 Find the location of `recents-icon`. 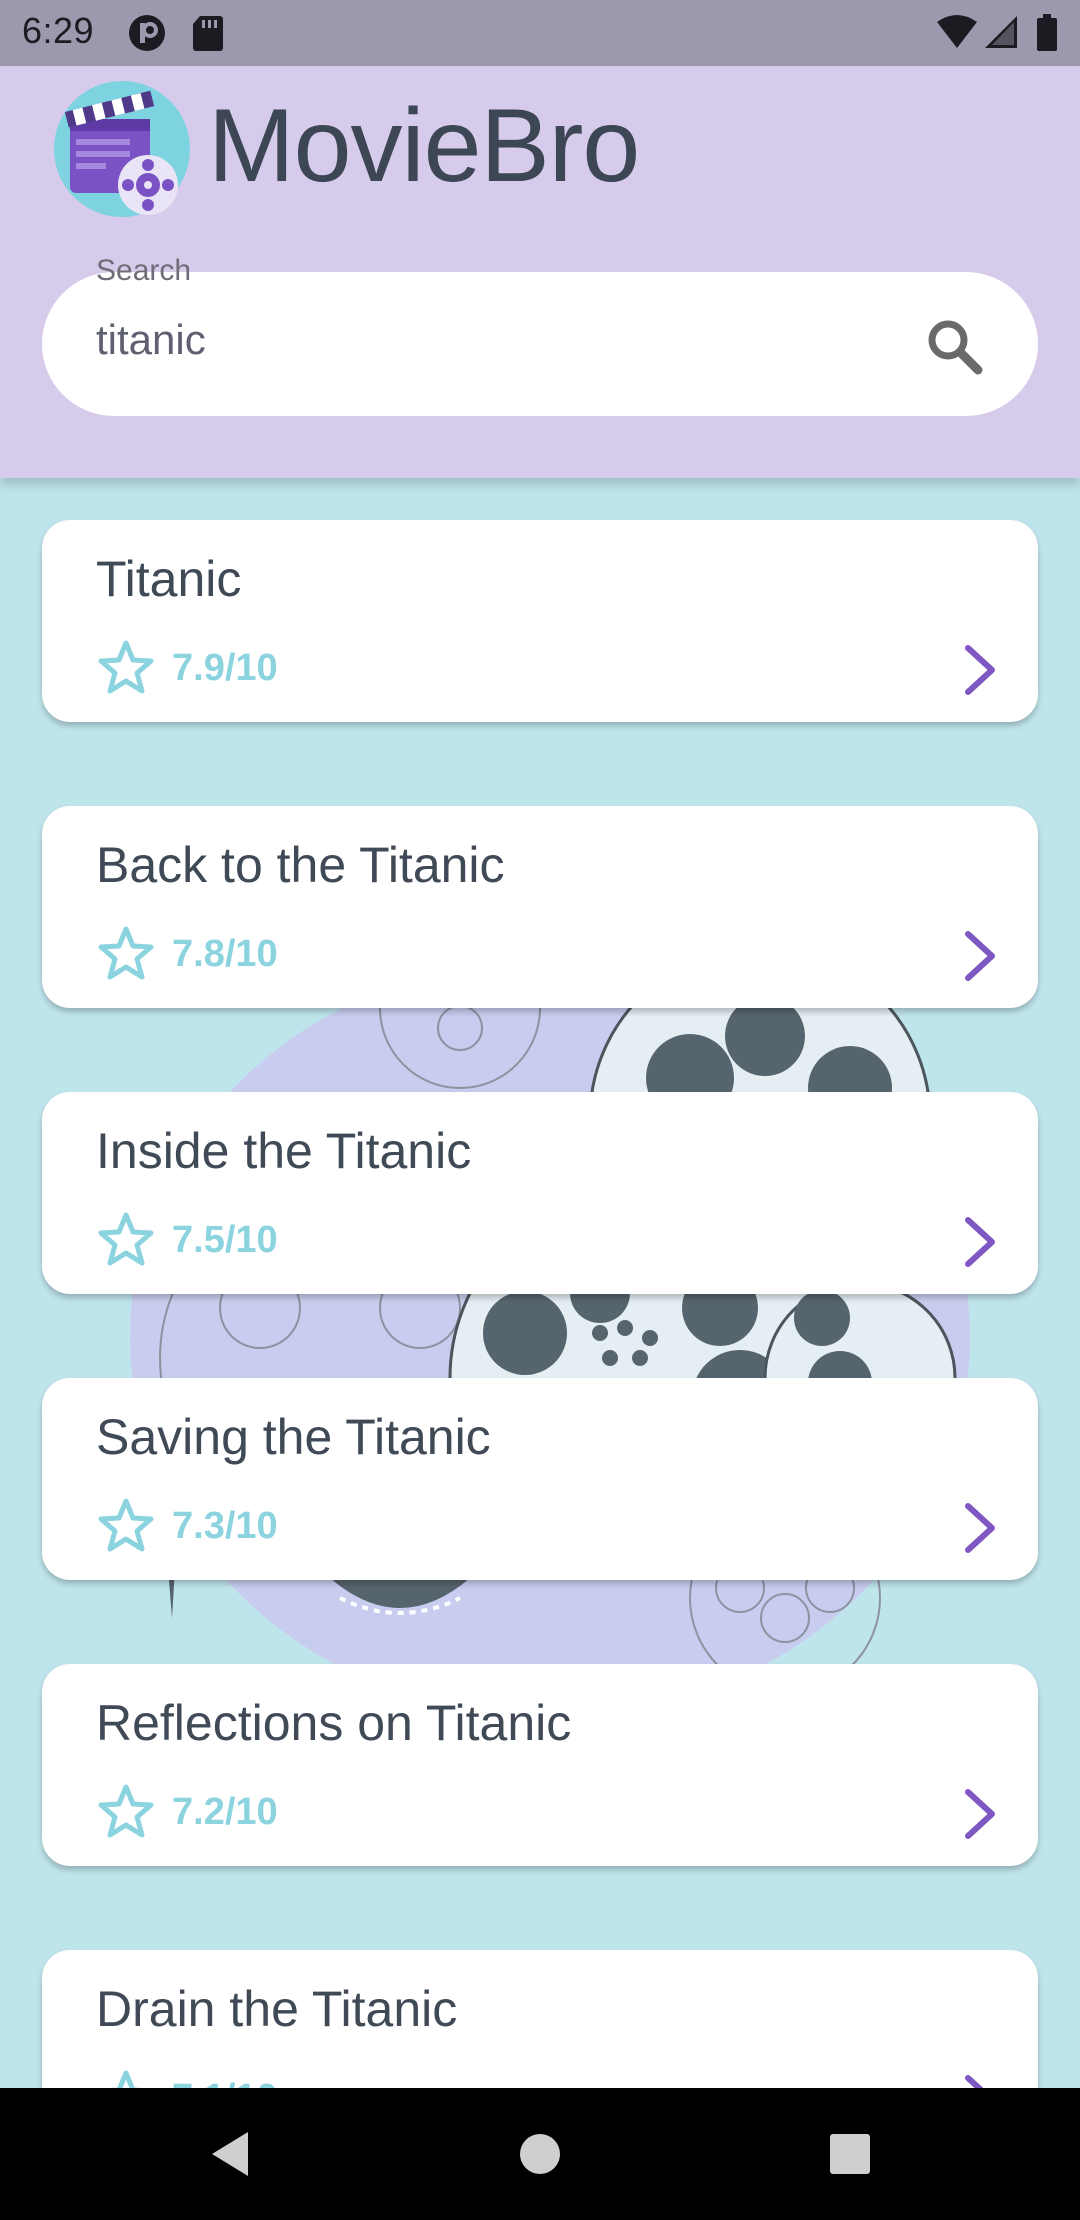

recents-icon is located at coordinates (850, 2154).